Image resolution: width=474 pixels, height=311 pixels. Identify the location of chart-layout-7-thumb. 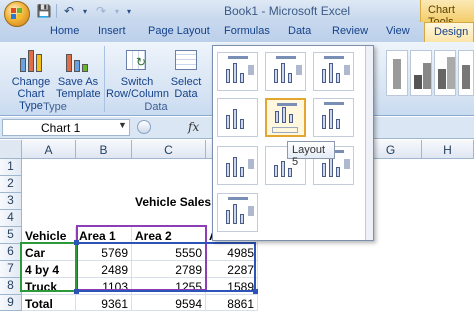
(237, 165).